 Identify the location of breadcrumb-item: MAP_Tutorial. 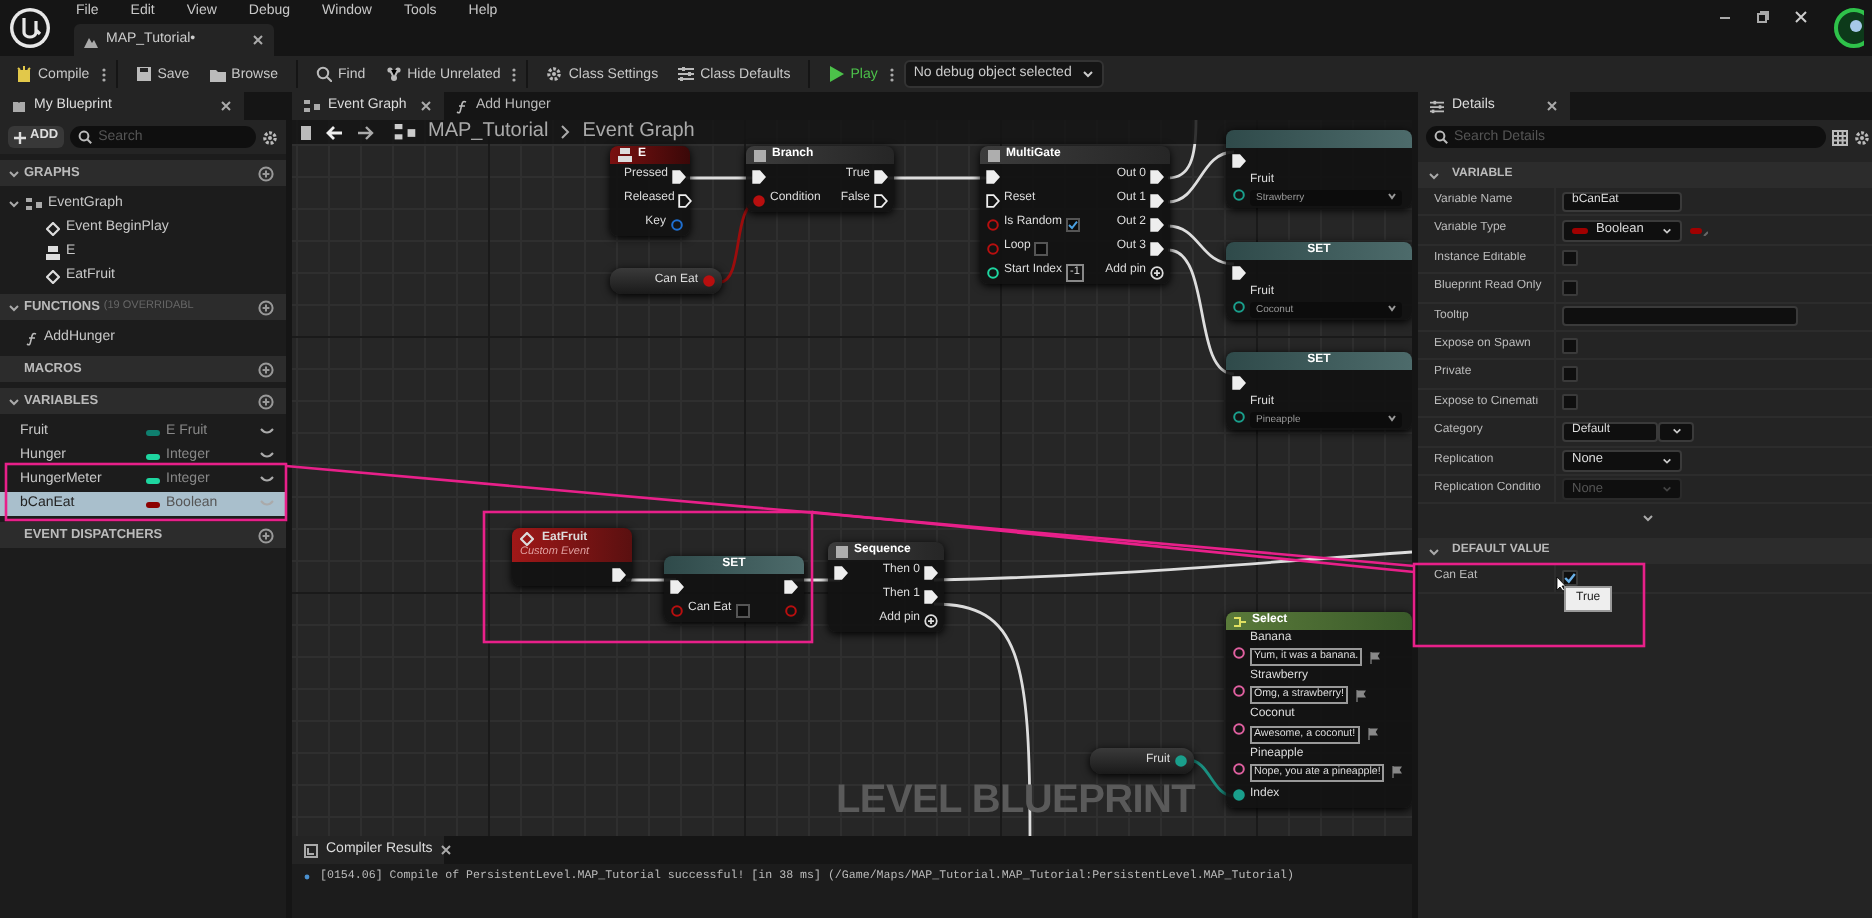
(488, 132).